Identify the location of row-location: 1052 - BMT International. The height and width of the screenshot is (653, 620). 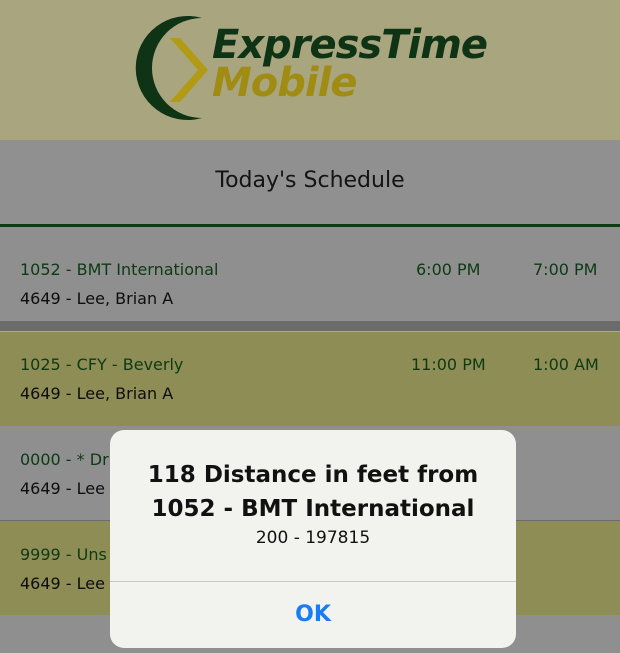
(119, 269).